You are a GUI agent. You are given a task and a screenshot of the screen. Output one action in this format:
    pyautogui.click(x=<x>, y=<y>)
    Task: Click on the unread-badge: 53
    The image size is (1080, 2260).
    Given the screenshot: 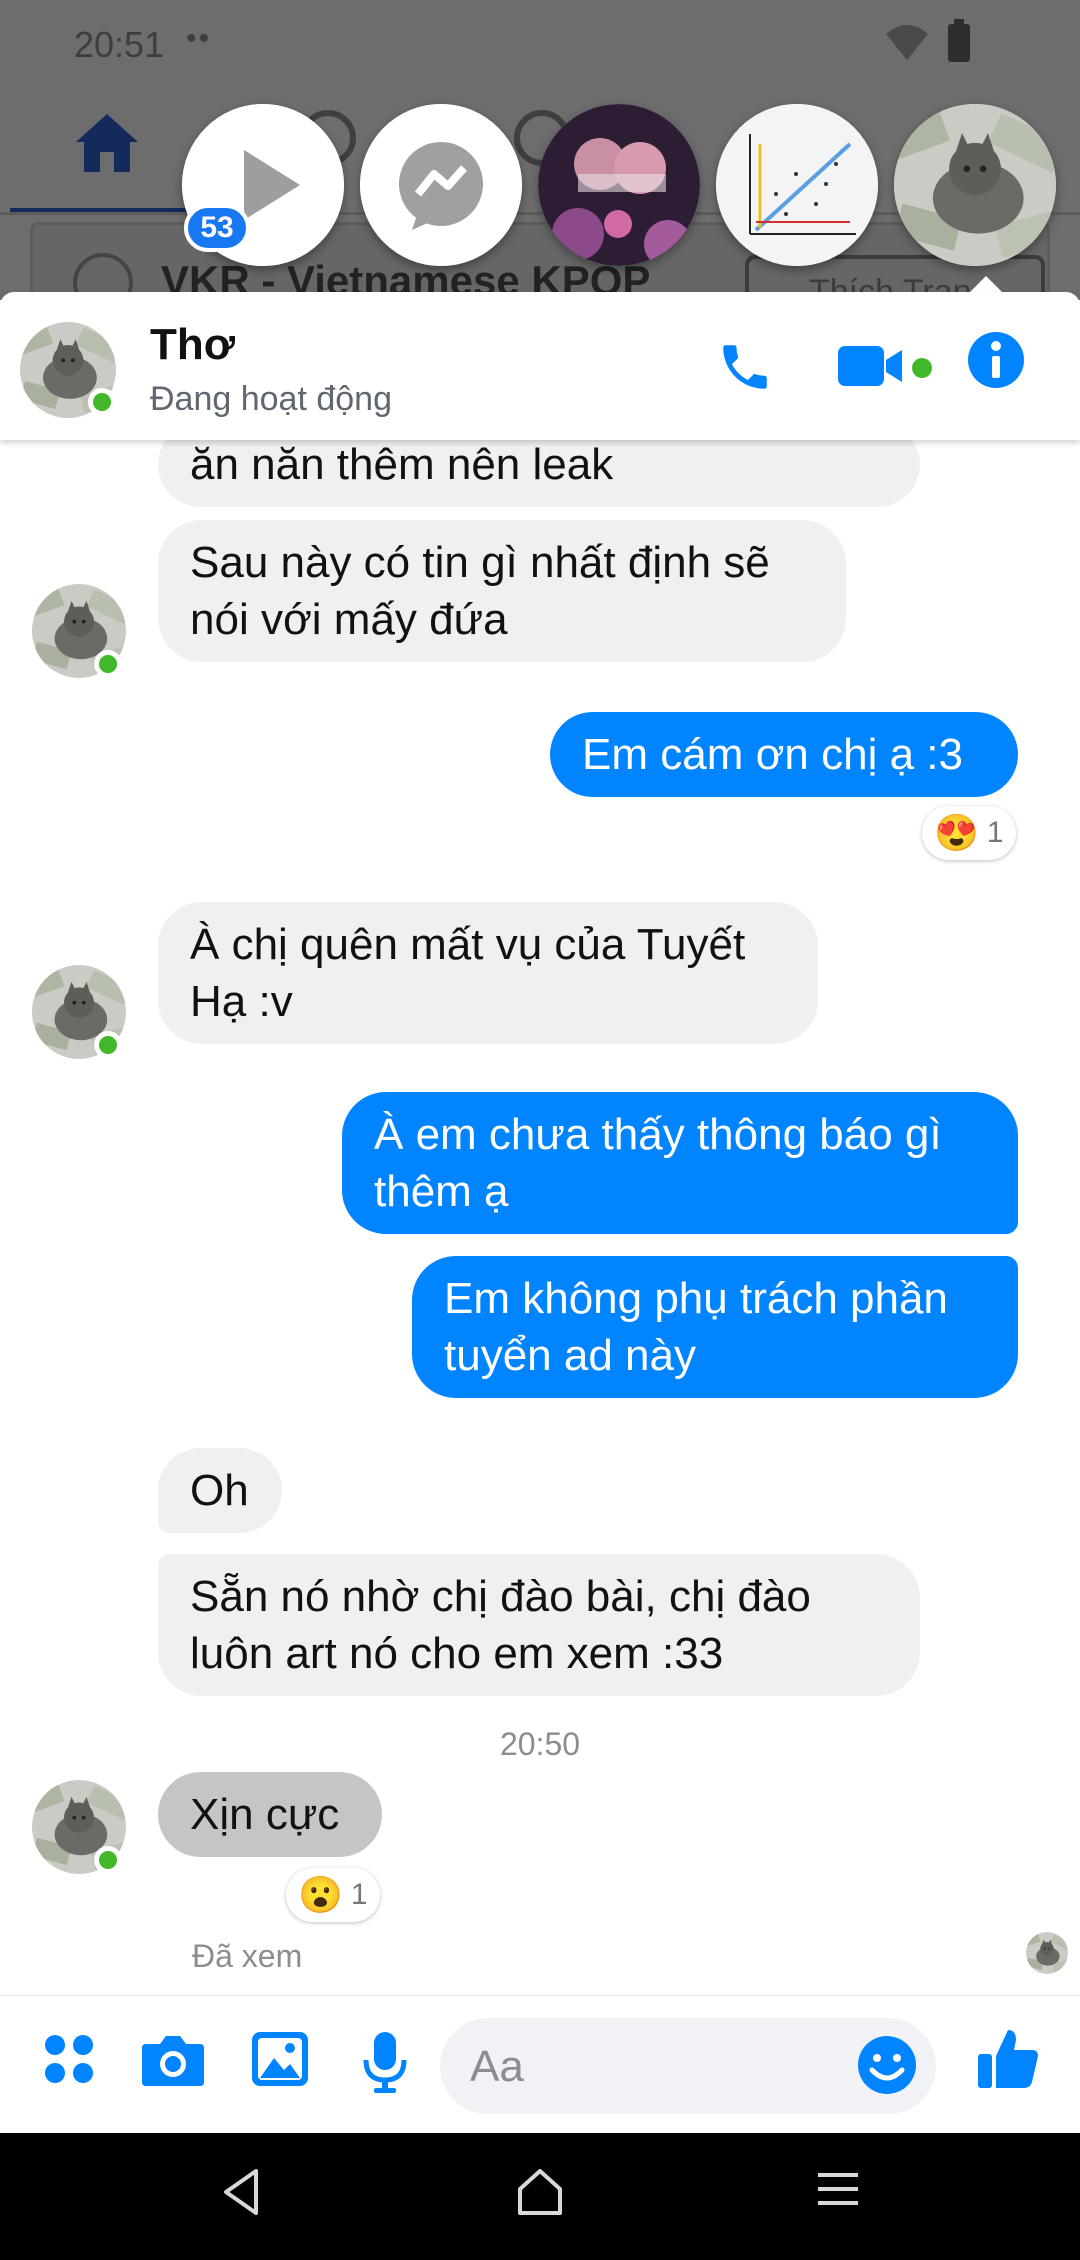 What is the action you would take?
    pyautogui.click(x=217, y=228)
    